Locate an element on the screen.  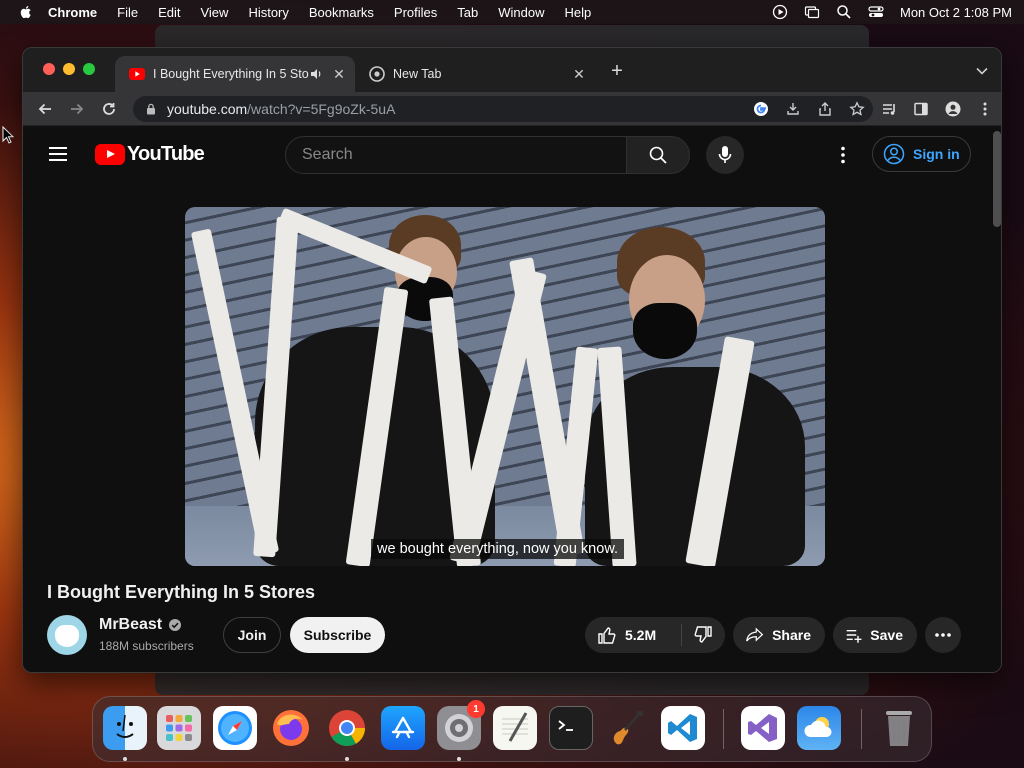
channel-avatar is located at coordinates (67, 635).